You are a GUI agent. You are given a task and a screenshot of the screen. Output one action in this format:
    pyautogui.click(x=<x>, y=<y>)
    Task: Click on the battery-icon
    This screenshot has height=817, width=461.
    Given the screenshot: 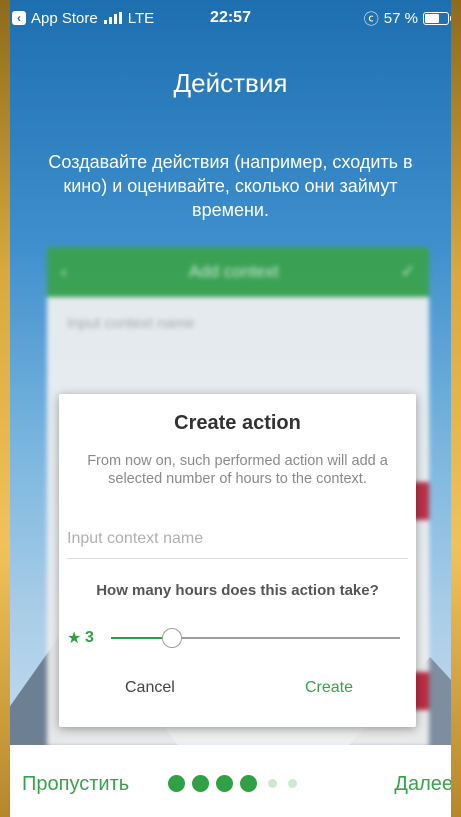 What is the action you would take?
    pyautogui.click(x=437, y=18)
    